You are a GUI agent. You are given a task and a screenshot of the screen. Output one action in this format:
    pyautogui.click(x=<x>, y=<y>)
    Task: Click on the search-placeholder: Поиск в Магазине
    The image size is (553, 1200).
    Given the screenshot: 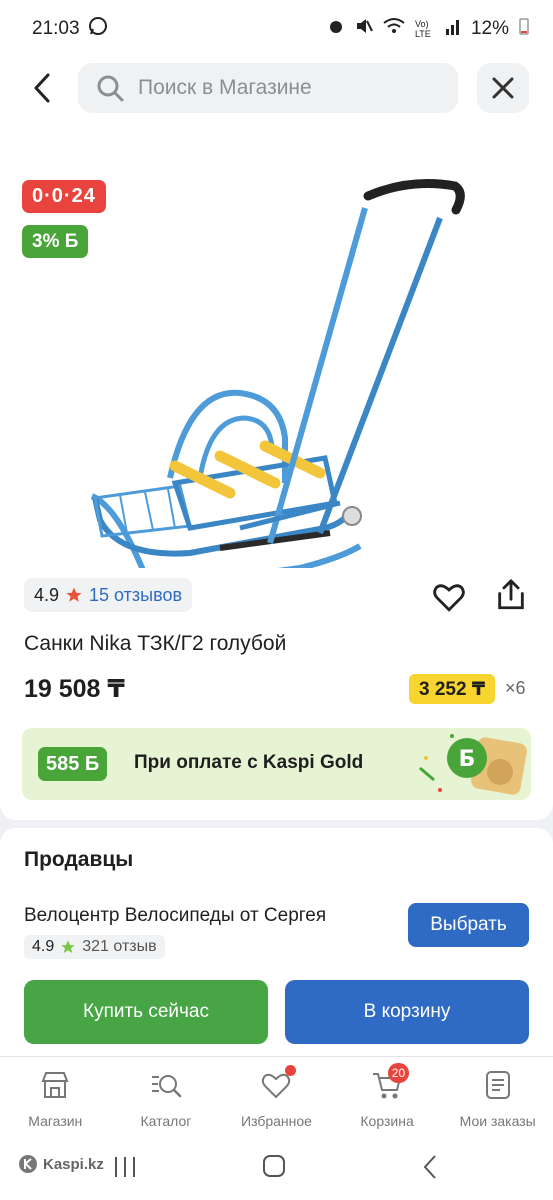 What is the action you would take?
    pyautogui.click(x=225, y=87)
    